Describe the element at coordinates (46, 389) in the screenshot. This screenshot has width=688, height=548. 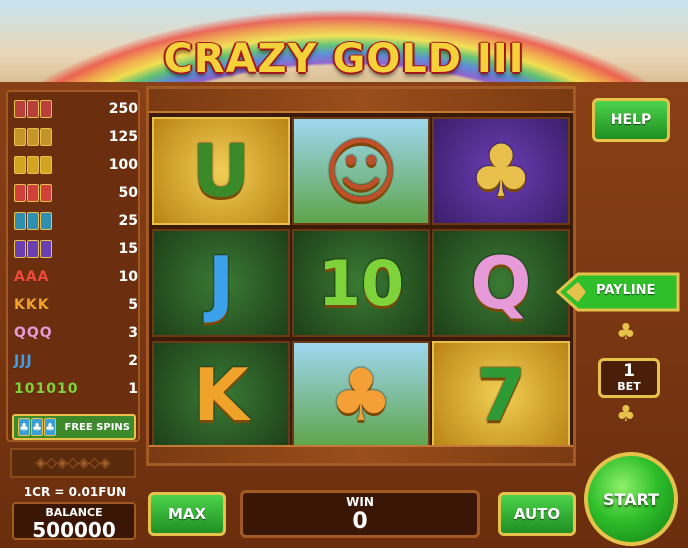
I see `symbol-letters: 101010` at that location.